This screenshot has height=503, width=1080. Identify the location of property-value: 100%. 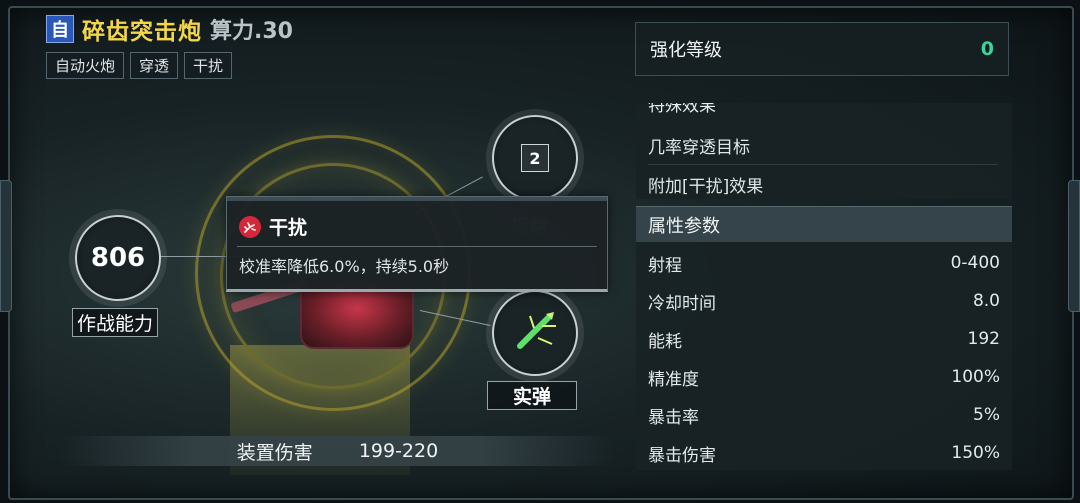
(975, 377).